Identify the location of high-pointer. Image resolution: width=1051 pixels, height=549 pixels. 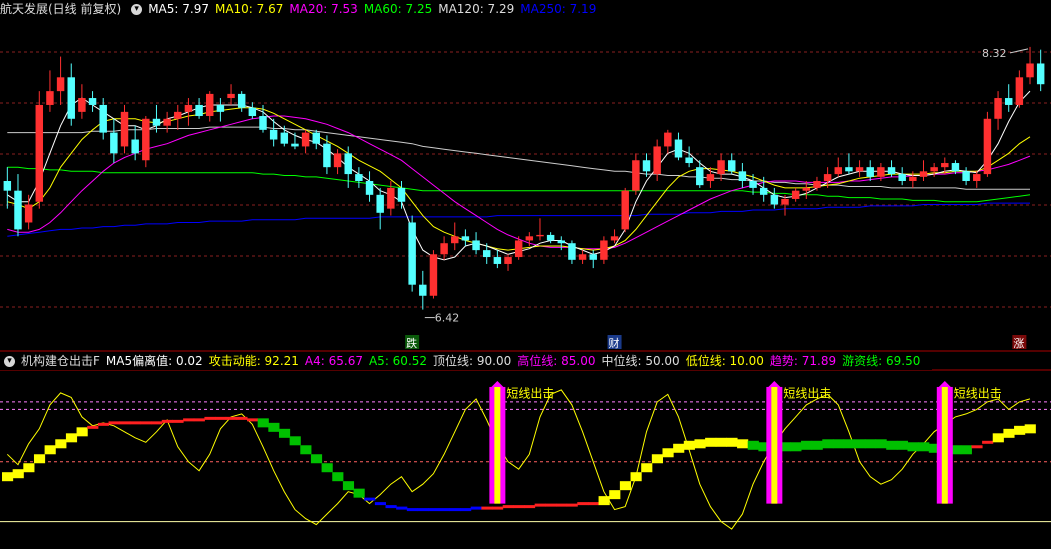
(1019, 51).